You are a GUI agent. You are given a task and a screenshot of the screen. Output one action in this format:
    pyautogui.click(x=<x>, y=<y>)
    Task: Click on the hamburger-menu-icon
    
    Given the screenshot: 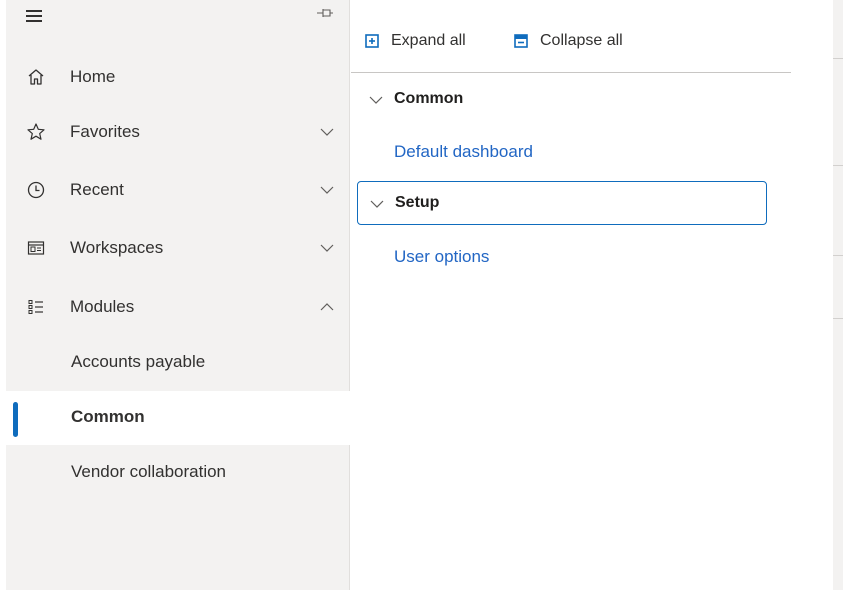 What is the action you would take?
    pyautogui.click(x=34, y=16)
    